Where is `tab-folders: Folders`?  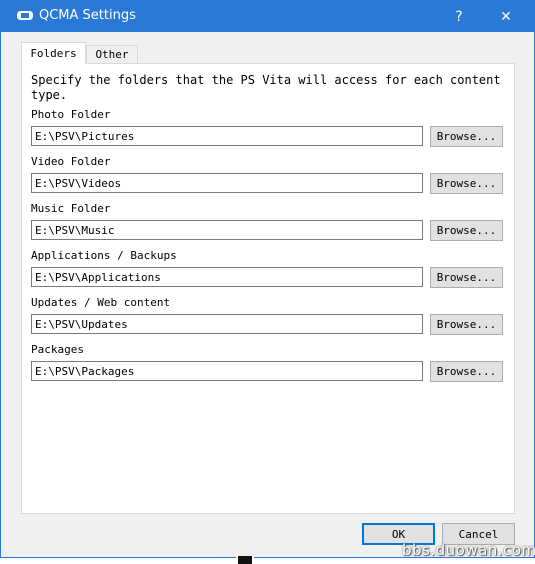 tab-folders: Folders is located at coordinates (53, 53).